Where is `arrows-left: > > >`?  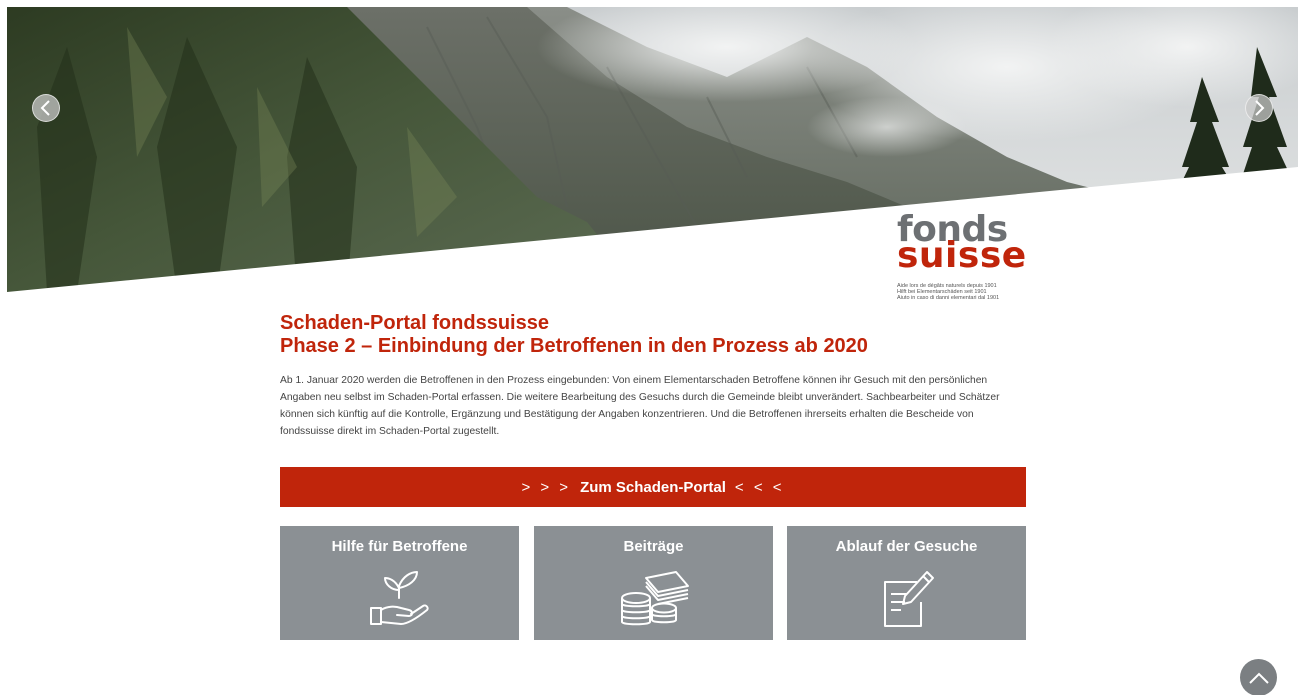
arrows-left: > > > is located at coordinates (546, 487).